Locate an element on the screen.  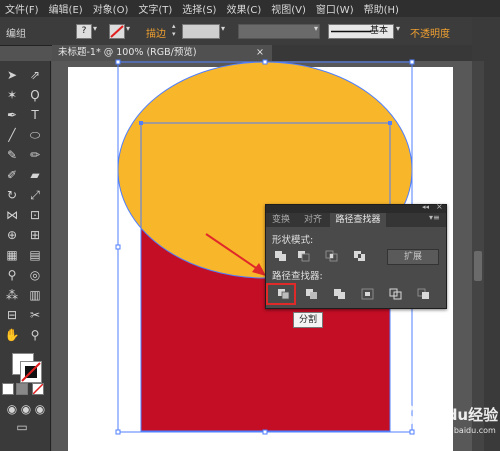
paintbrush-tool-icon: ✎ is located at coordinates (12, 155).